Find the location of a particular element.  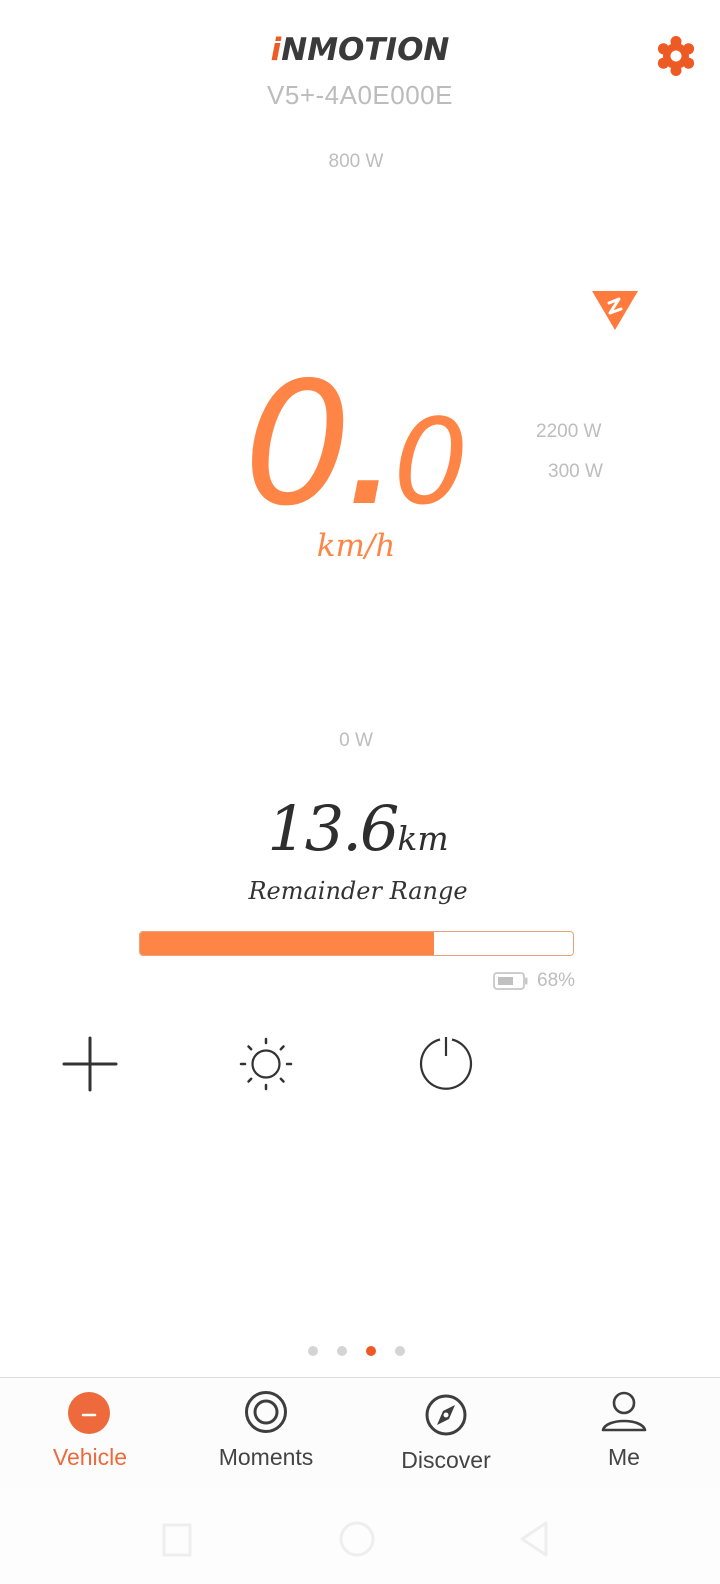

settings-button is located at coordinates (676, 56).